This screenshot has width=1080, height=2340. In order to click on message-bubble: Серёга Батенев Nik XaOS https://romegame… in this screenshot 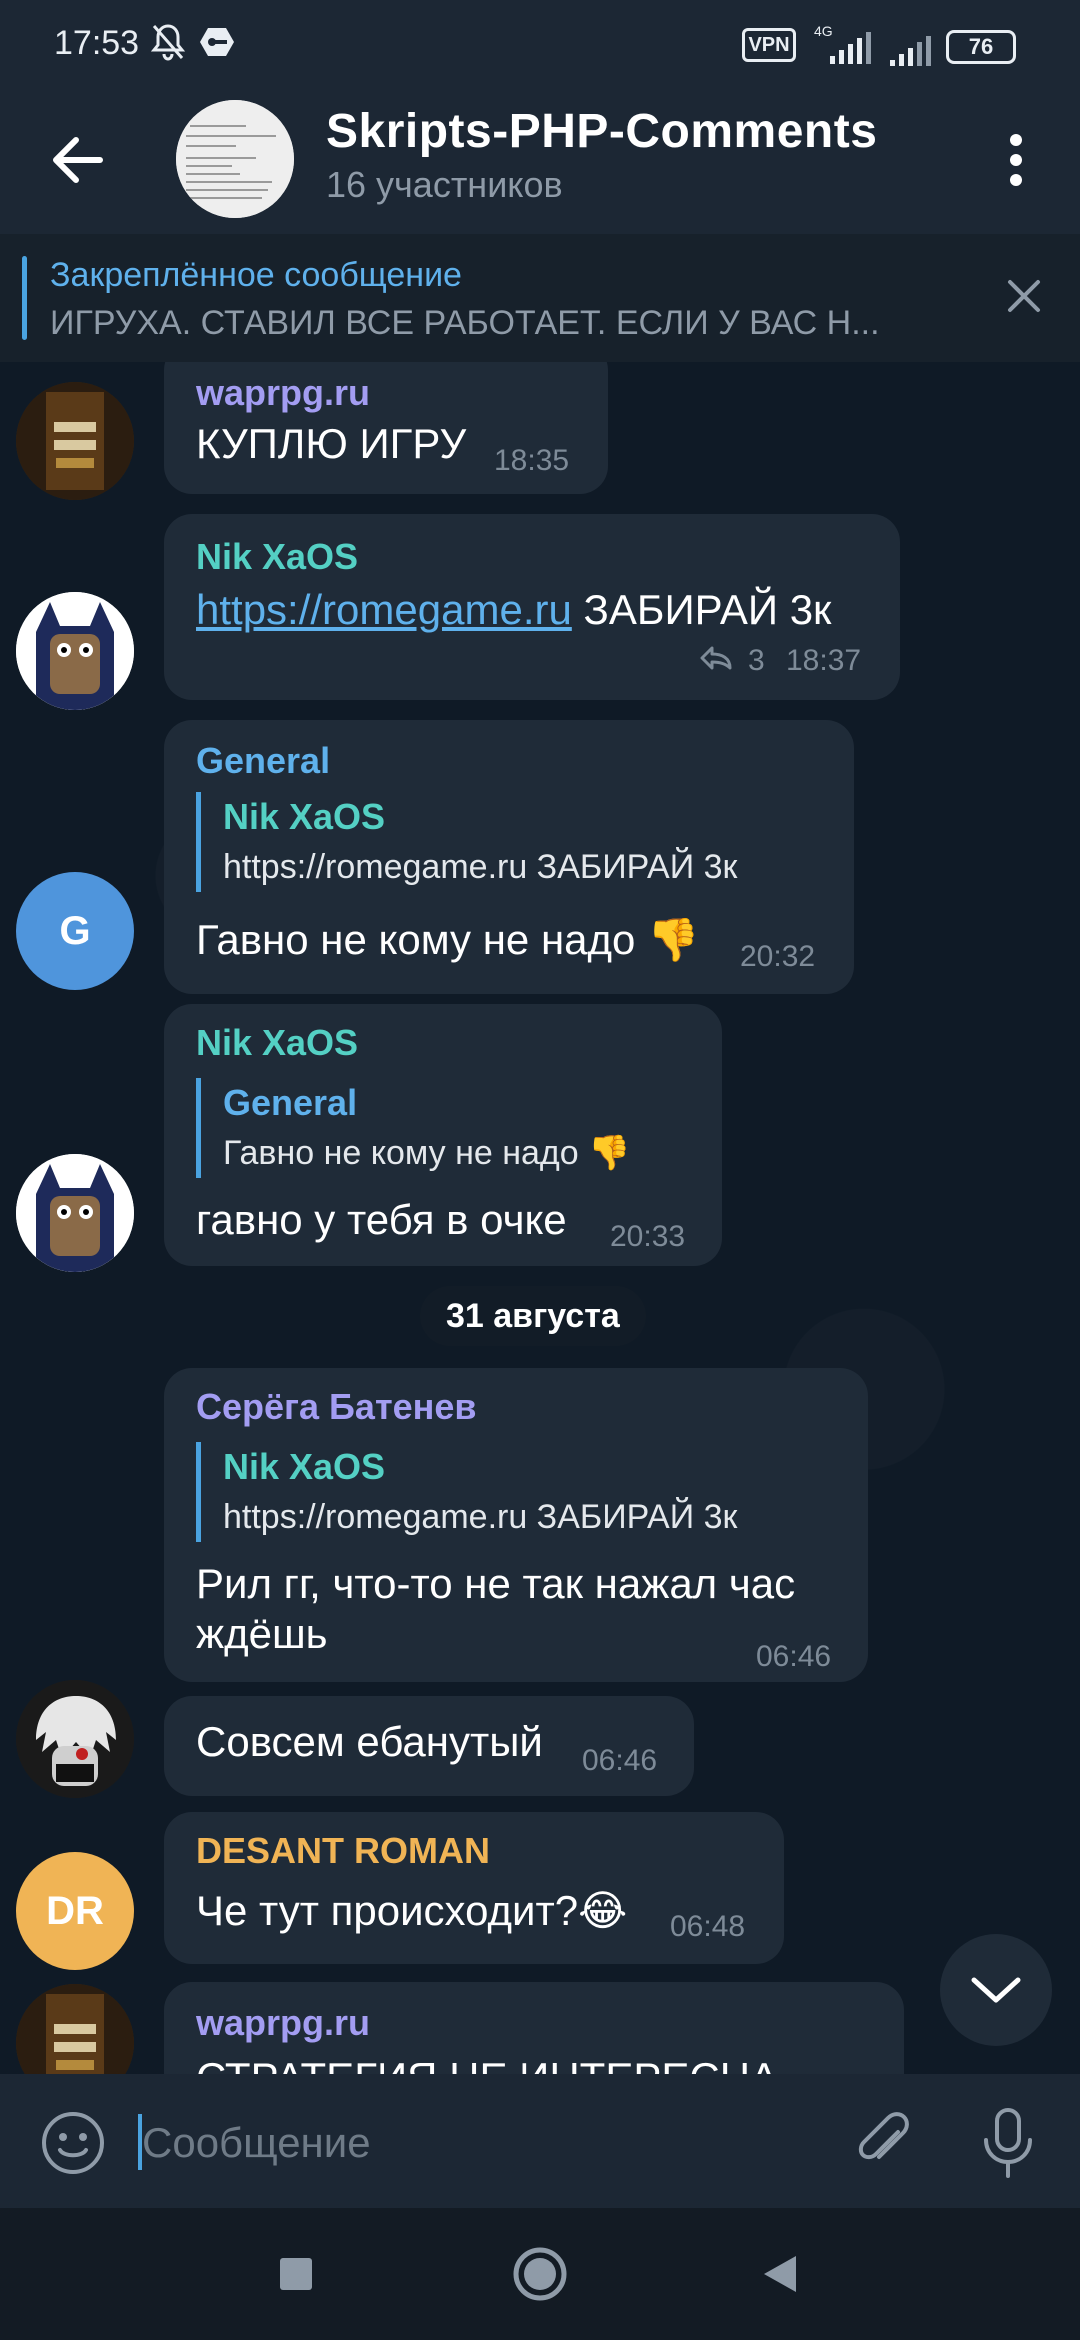, I will do `click(516, 1525)`.